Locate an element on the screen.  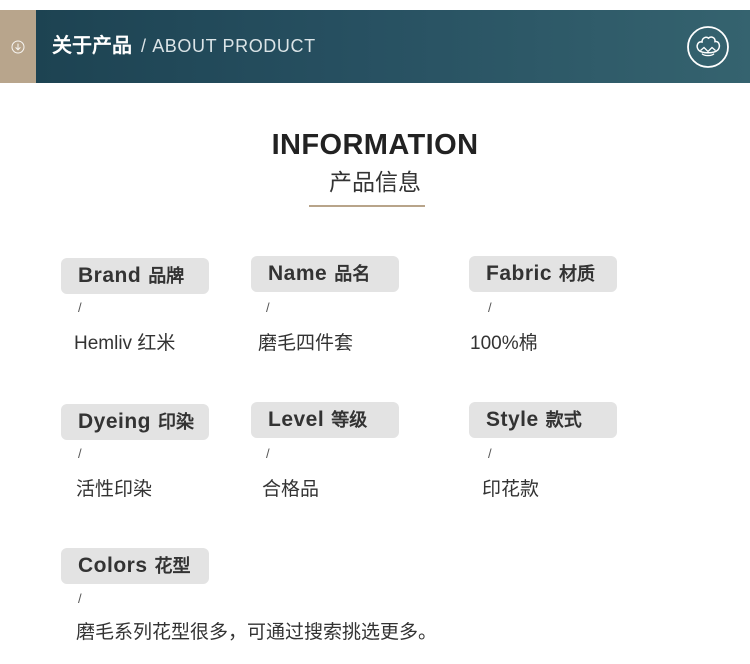
label-pill: Fabric 材质 is located at coordinates (543, 274).